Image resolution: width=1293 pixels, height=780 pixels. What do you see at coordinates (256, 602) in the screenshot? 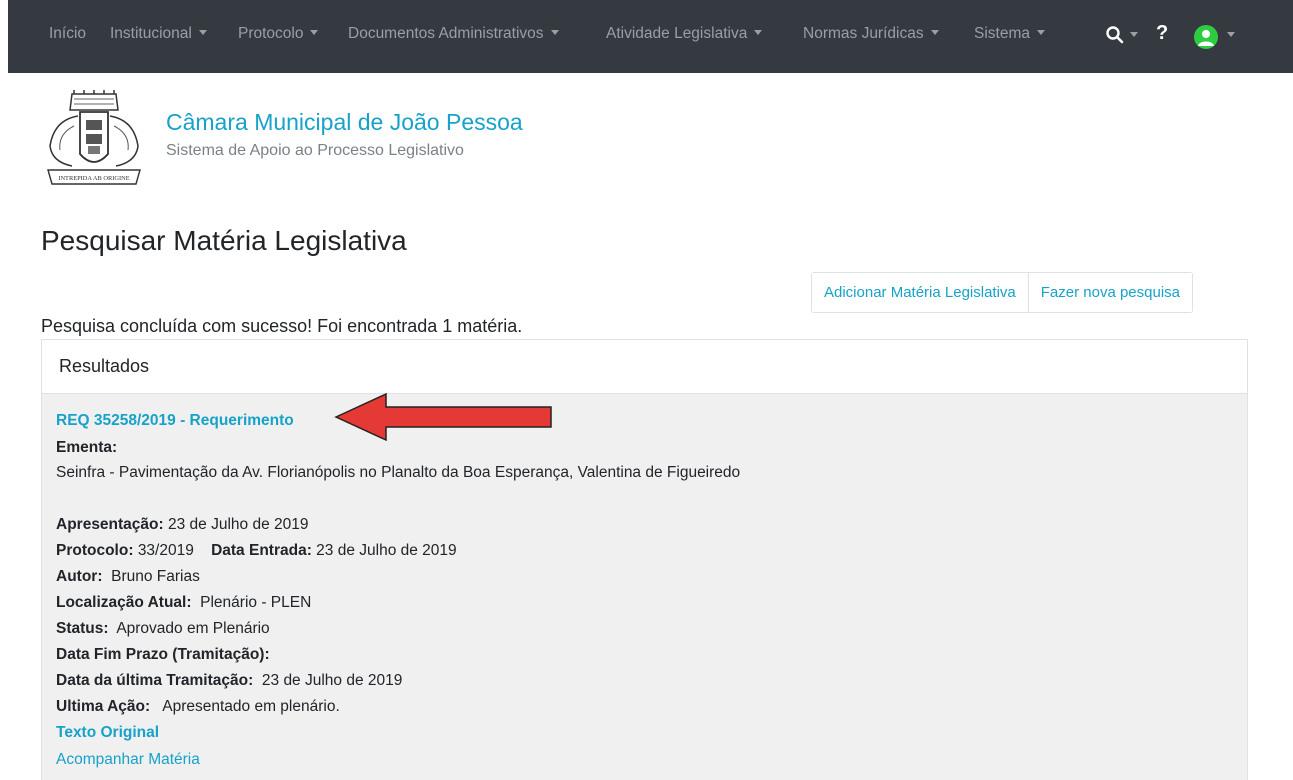
I see `localizacao-value: Plenário - PLEN` at bounding box center [256, 602].